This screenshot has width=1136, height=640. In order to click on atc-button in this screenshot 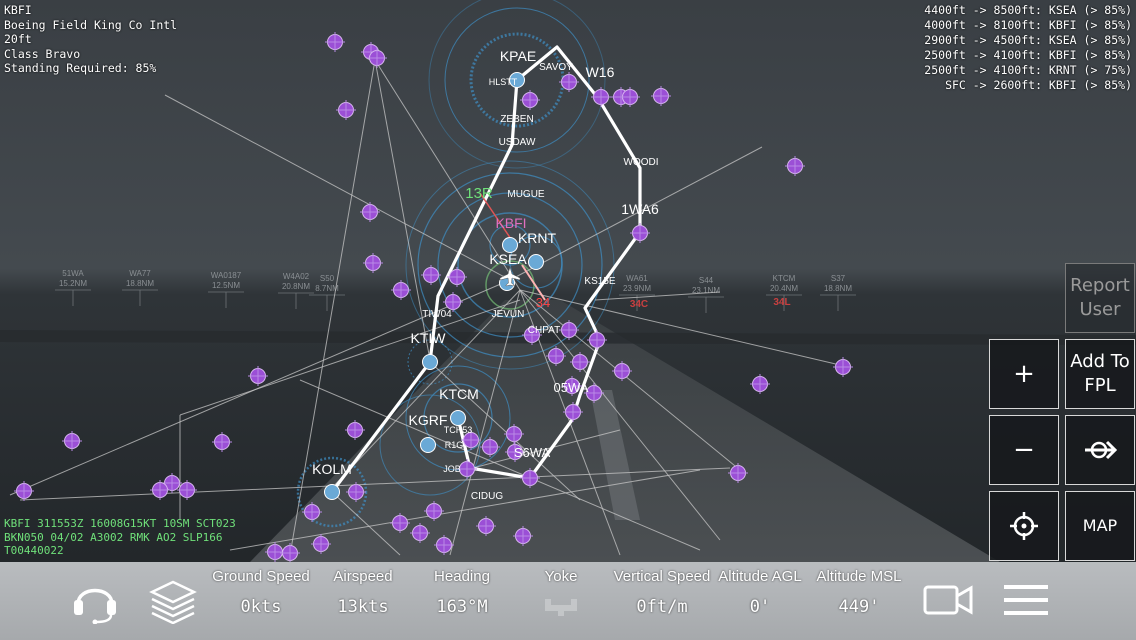, I will do `click(95, 602)`.